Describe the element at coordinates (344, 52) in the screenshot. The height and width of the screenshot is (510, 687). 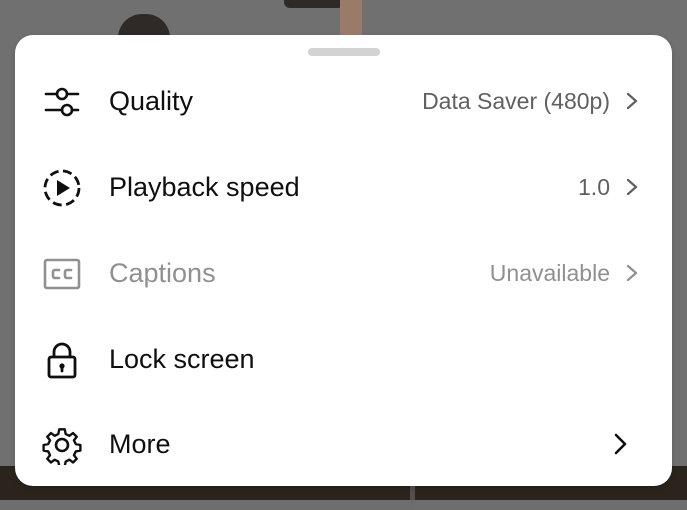
I see `drag-handle` at that location.